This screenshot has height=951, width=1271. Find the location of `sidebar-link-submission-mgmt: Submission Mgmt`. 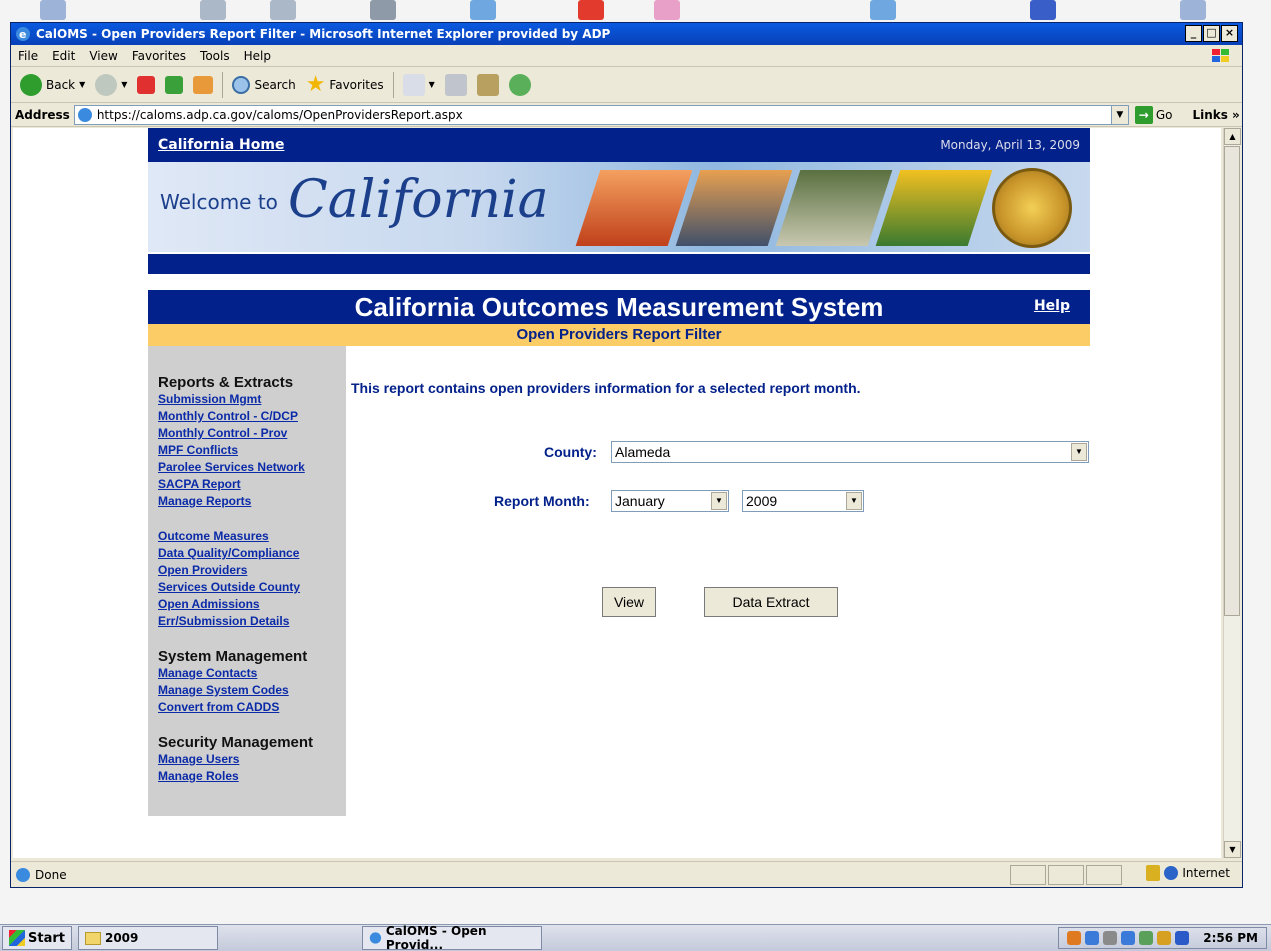

sidebar-link-submission-mgmt: Submission Mgmt is located at coordinates (252, 399).